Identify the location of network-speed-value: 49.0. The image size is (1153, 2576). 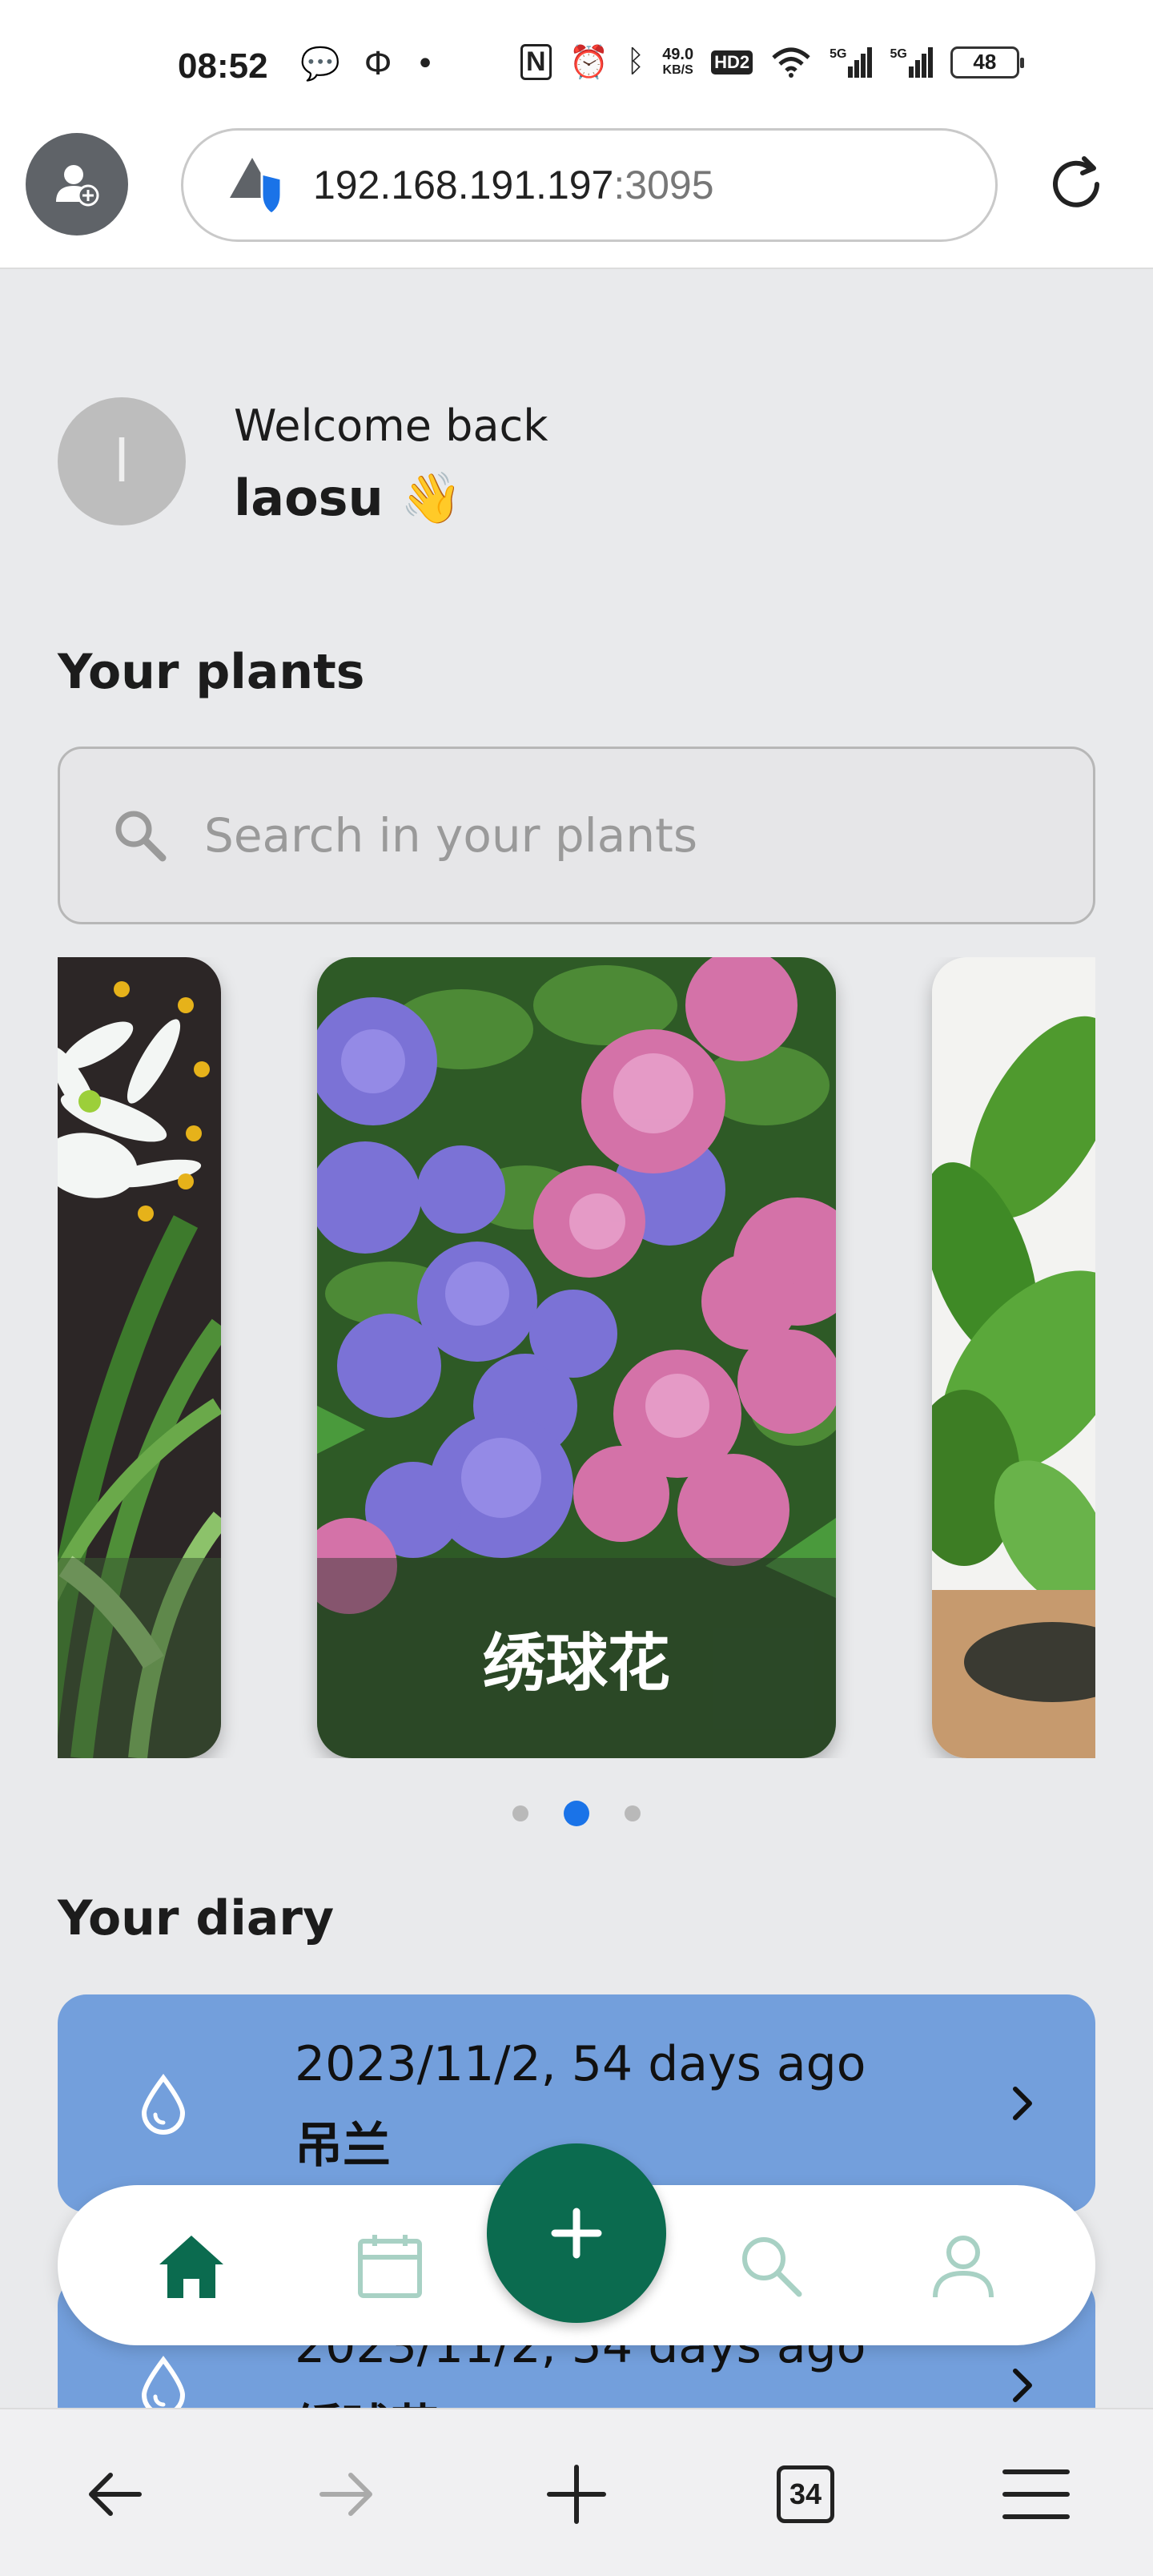
(678, 54).